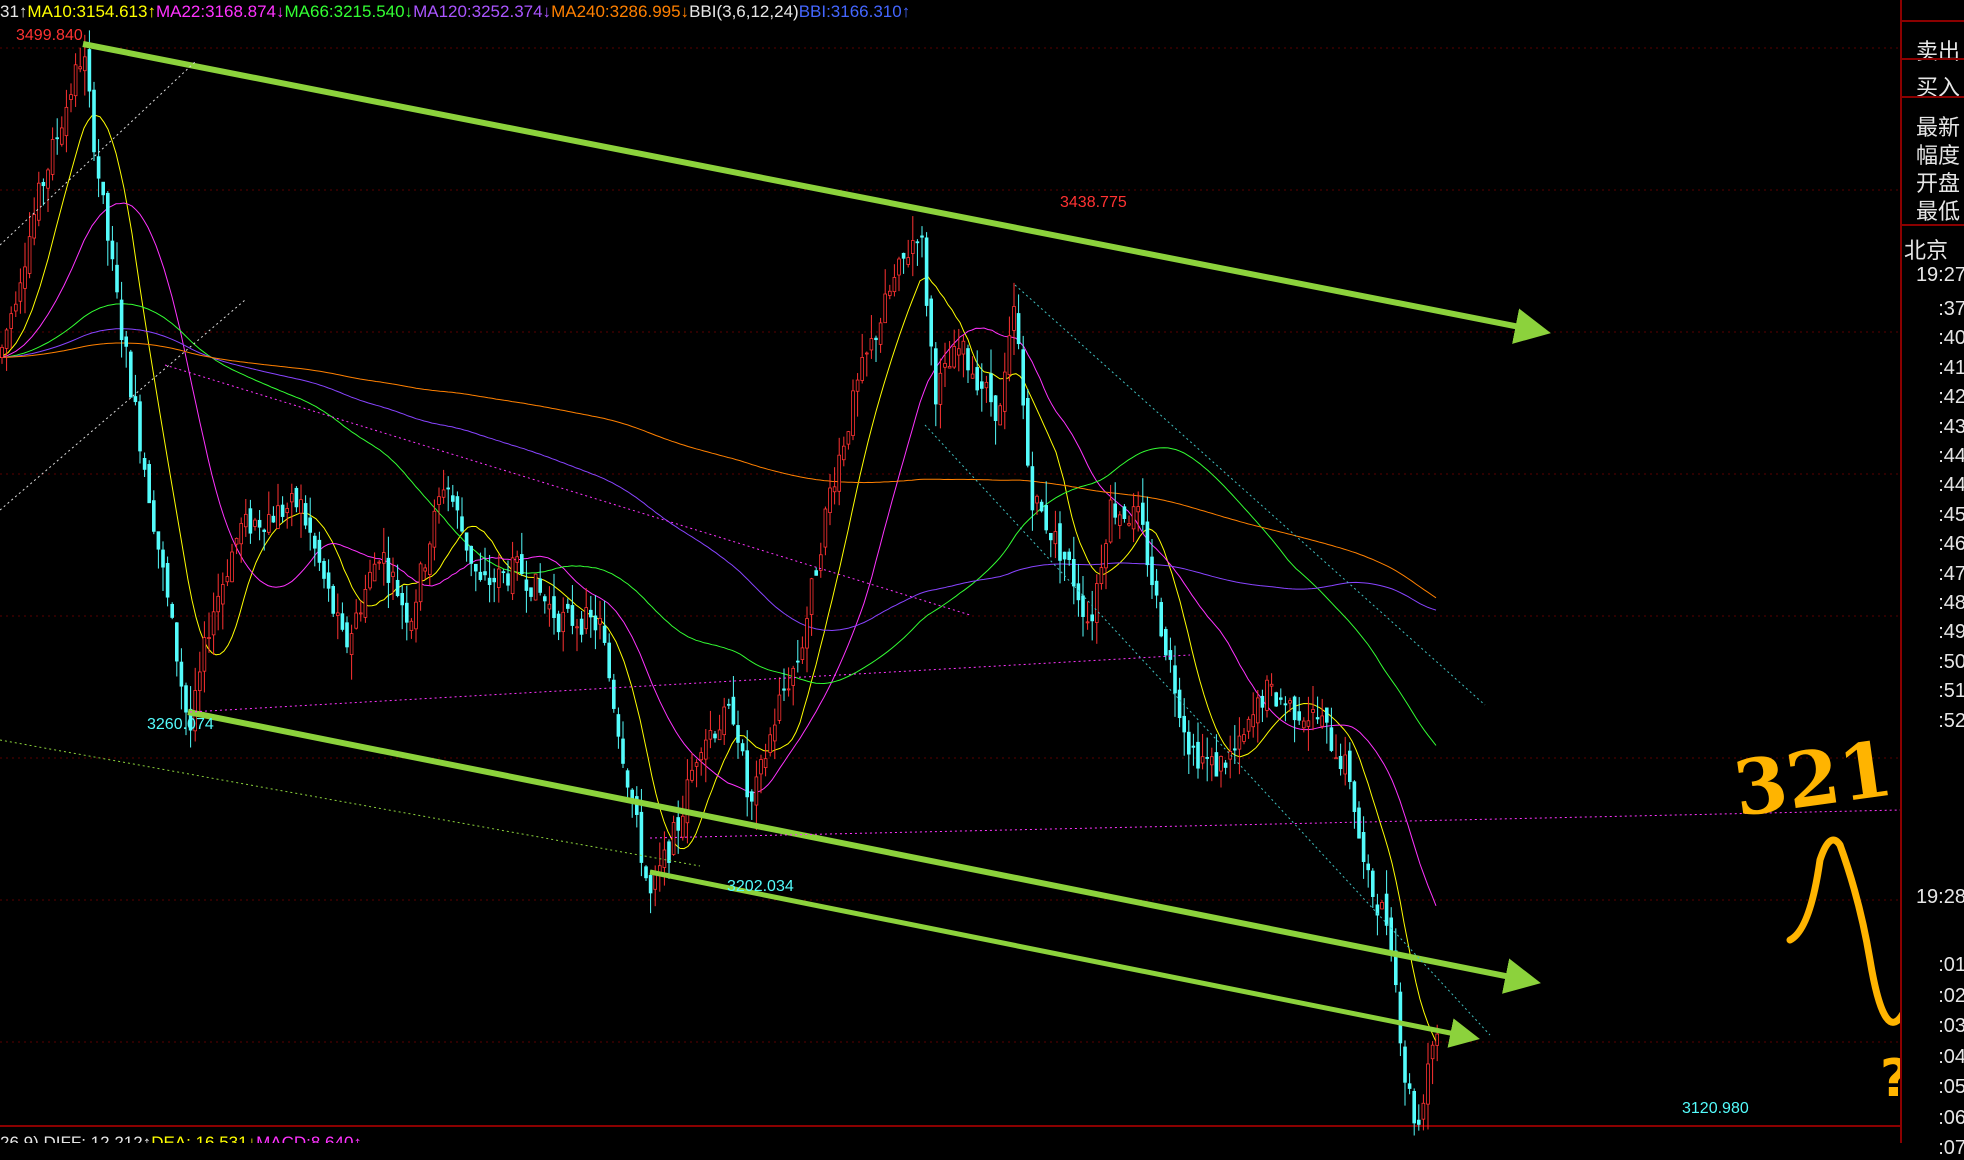 The image size is (1964, 1160). What do you see at coordinates (204, 1138) in the screenshot?
I see `macd-value-1: DEA: 16.531↓` at bounding box center [204, 1138].